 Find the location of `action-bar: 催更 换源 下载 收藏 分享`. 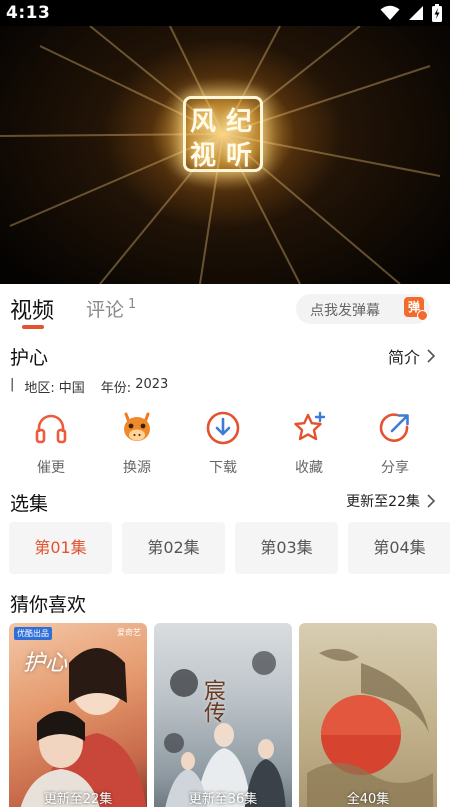

action-bar: 催更 换源 下载 收藏 分享 is located at coordinates (223, 443).